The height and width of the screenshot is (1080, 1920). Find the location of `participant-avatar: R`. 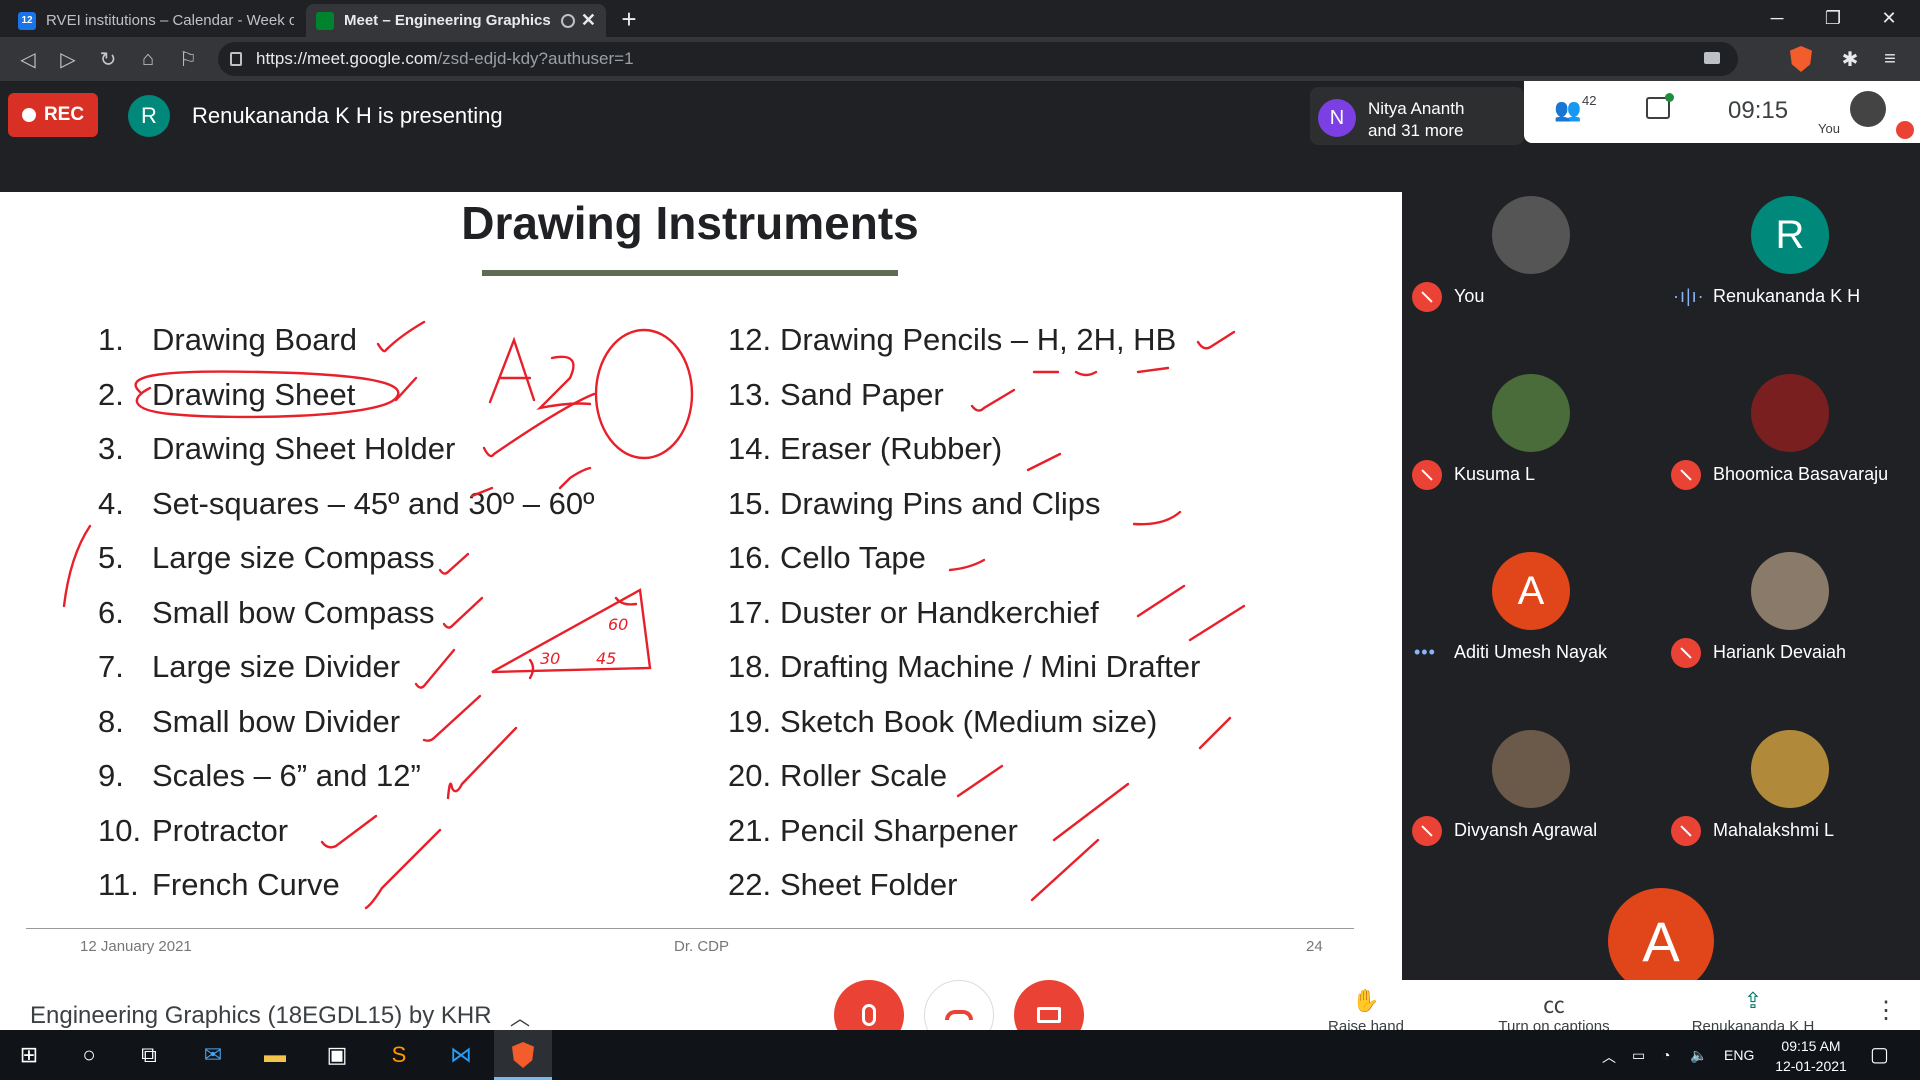

participant-avatar: R is located at coordinates (1790, 235).